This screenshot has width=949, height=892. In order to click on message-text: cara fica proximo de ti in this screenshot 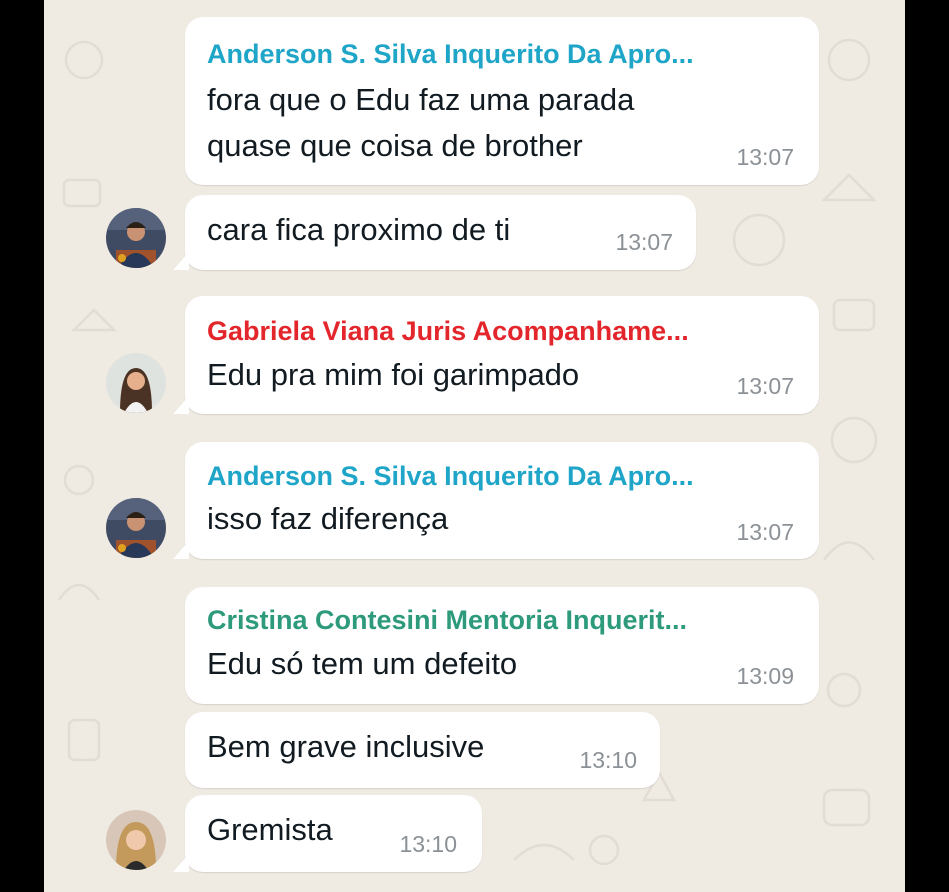, I will do `click(359, 229)`.